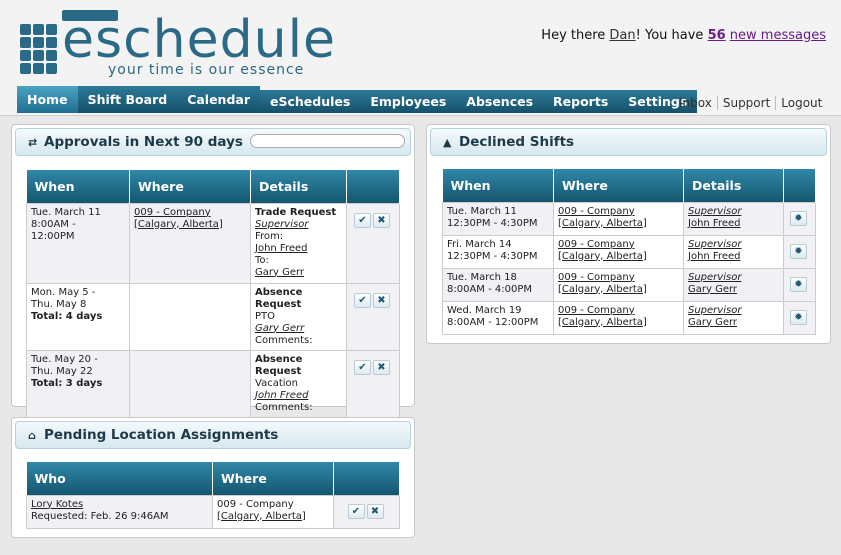 The width and height of the screenshot is (841, 555). I want to click on where-cell, so click(190, 383).